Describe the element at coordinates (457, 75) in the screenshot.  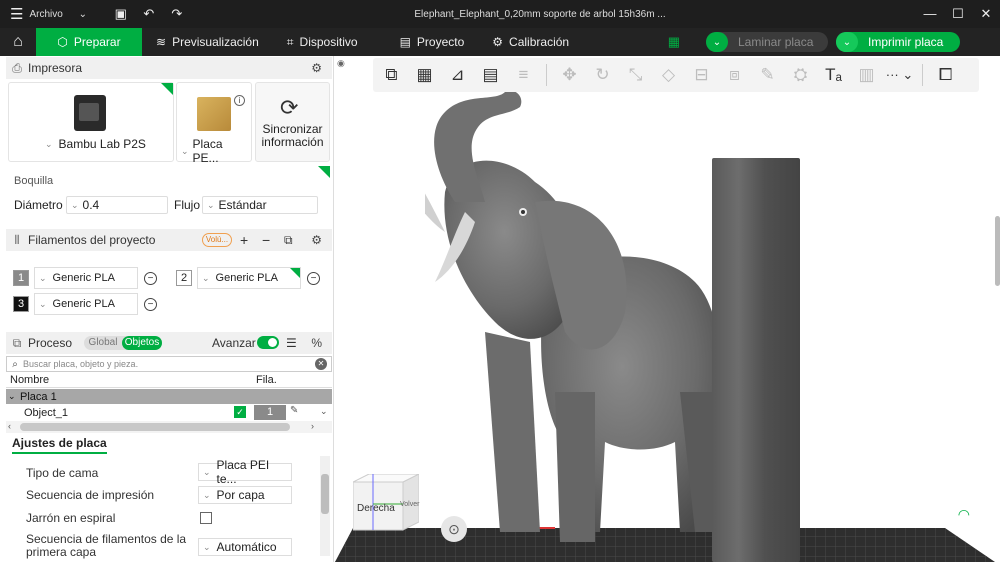
I see `auto-orient-icon: ⊿` at that location.